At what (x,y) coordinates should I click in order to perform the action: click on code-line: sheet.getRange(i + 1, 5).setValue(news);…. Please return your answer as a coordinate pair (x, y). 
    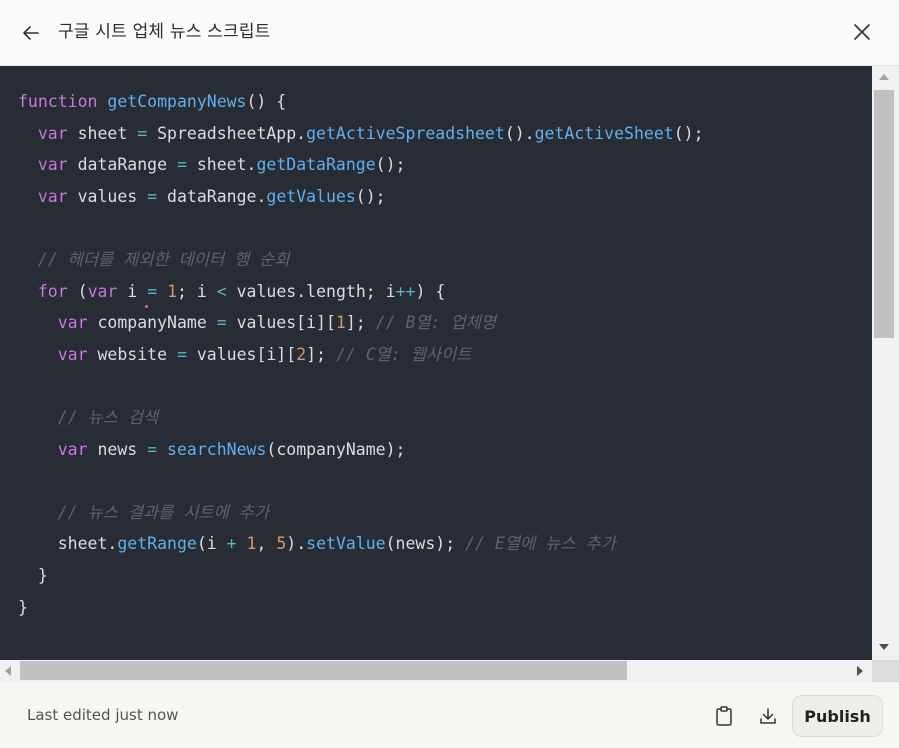
    Looking at the image, I should click on (361, 544).